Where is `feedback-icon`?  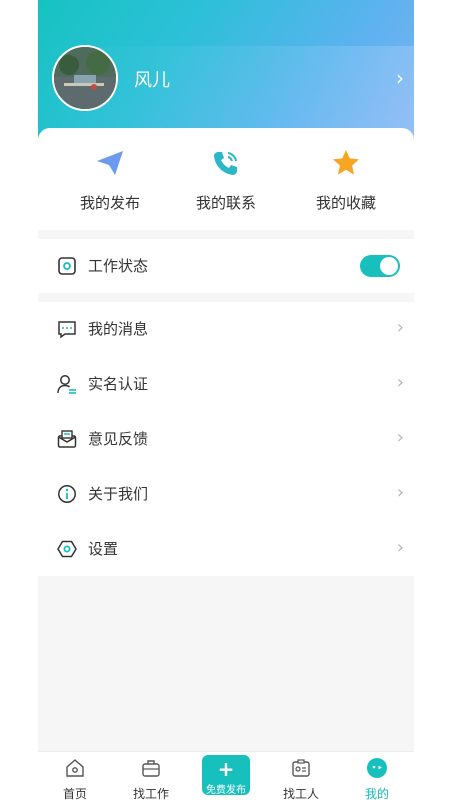 feedback-icon is located at coordinates (68, 440).